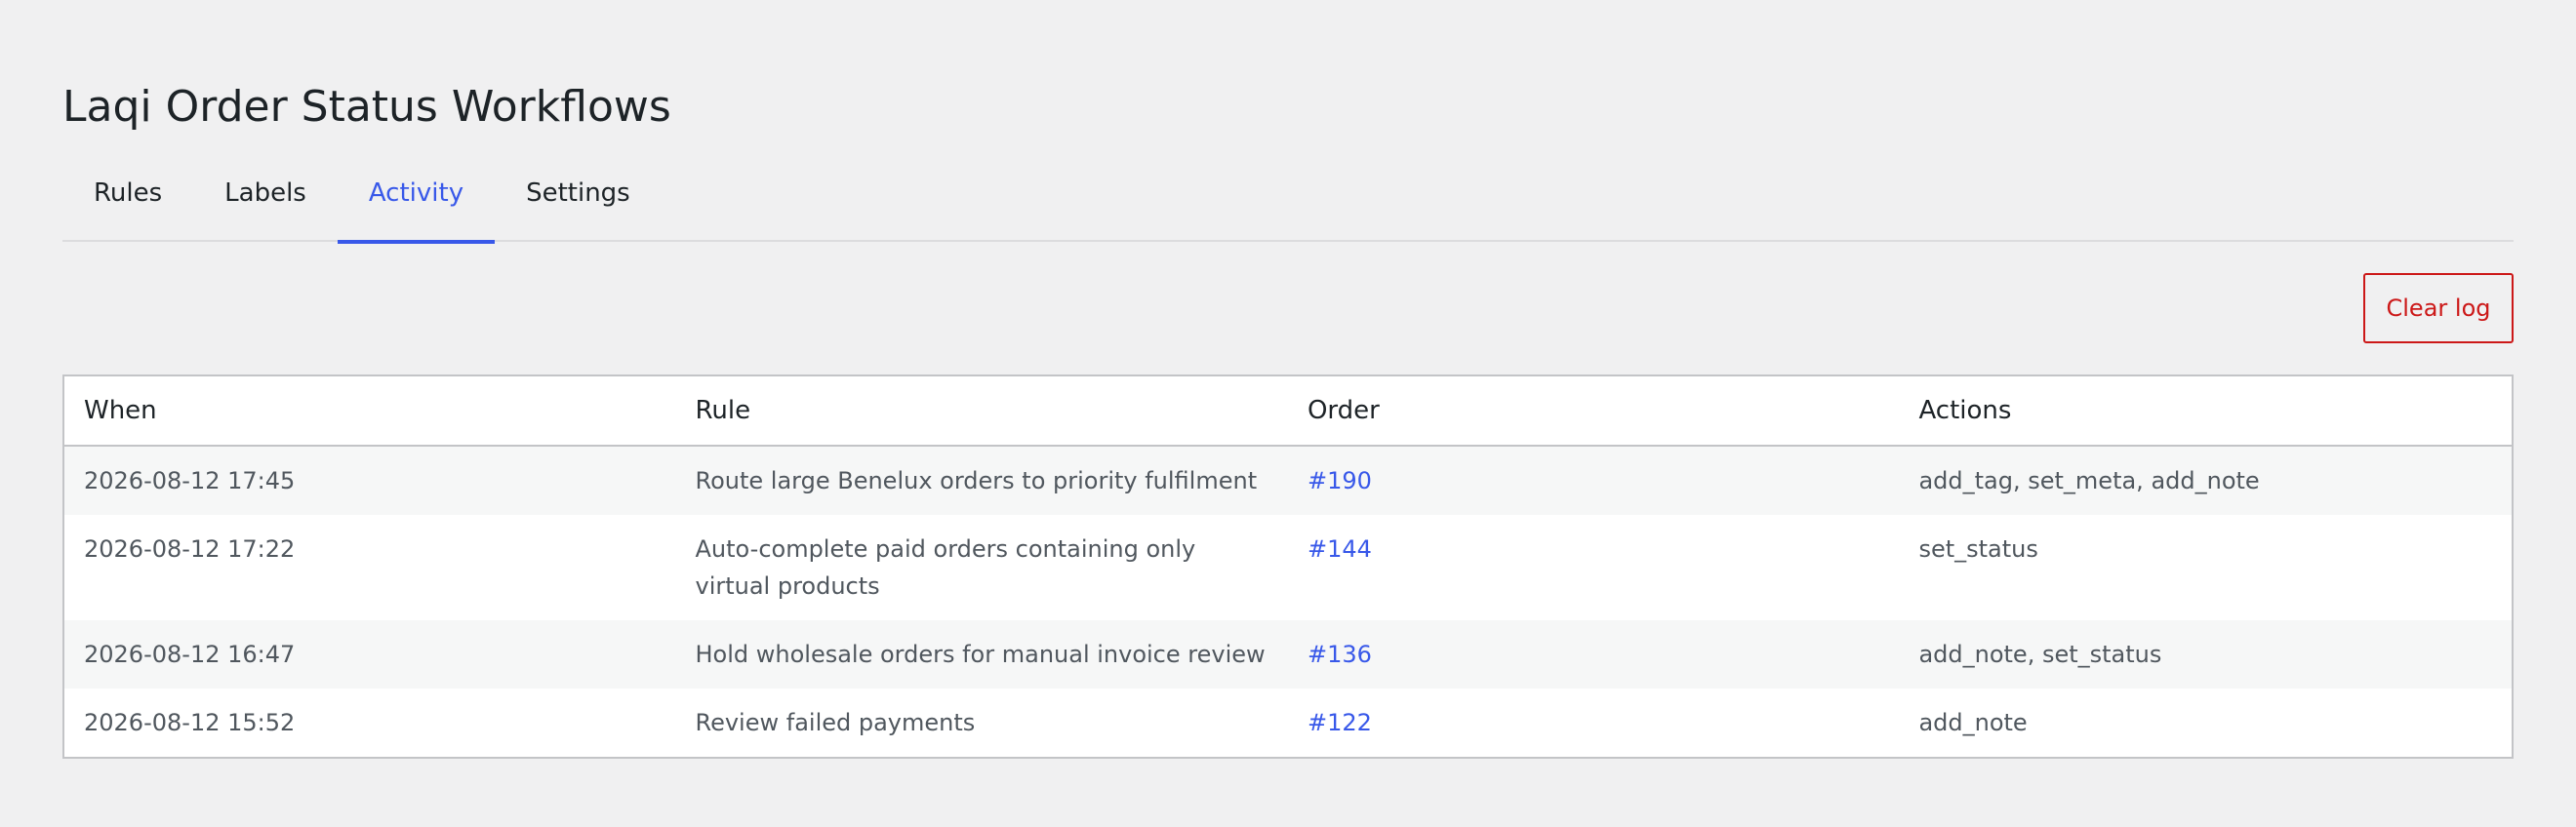 This screenshot has width=2576, height=827. What do you see at coordinates (416, 203) in the screenshot?
I see `tab-activity: Activity` at bounding box center [416, 203].